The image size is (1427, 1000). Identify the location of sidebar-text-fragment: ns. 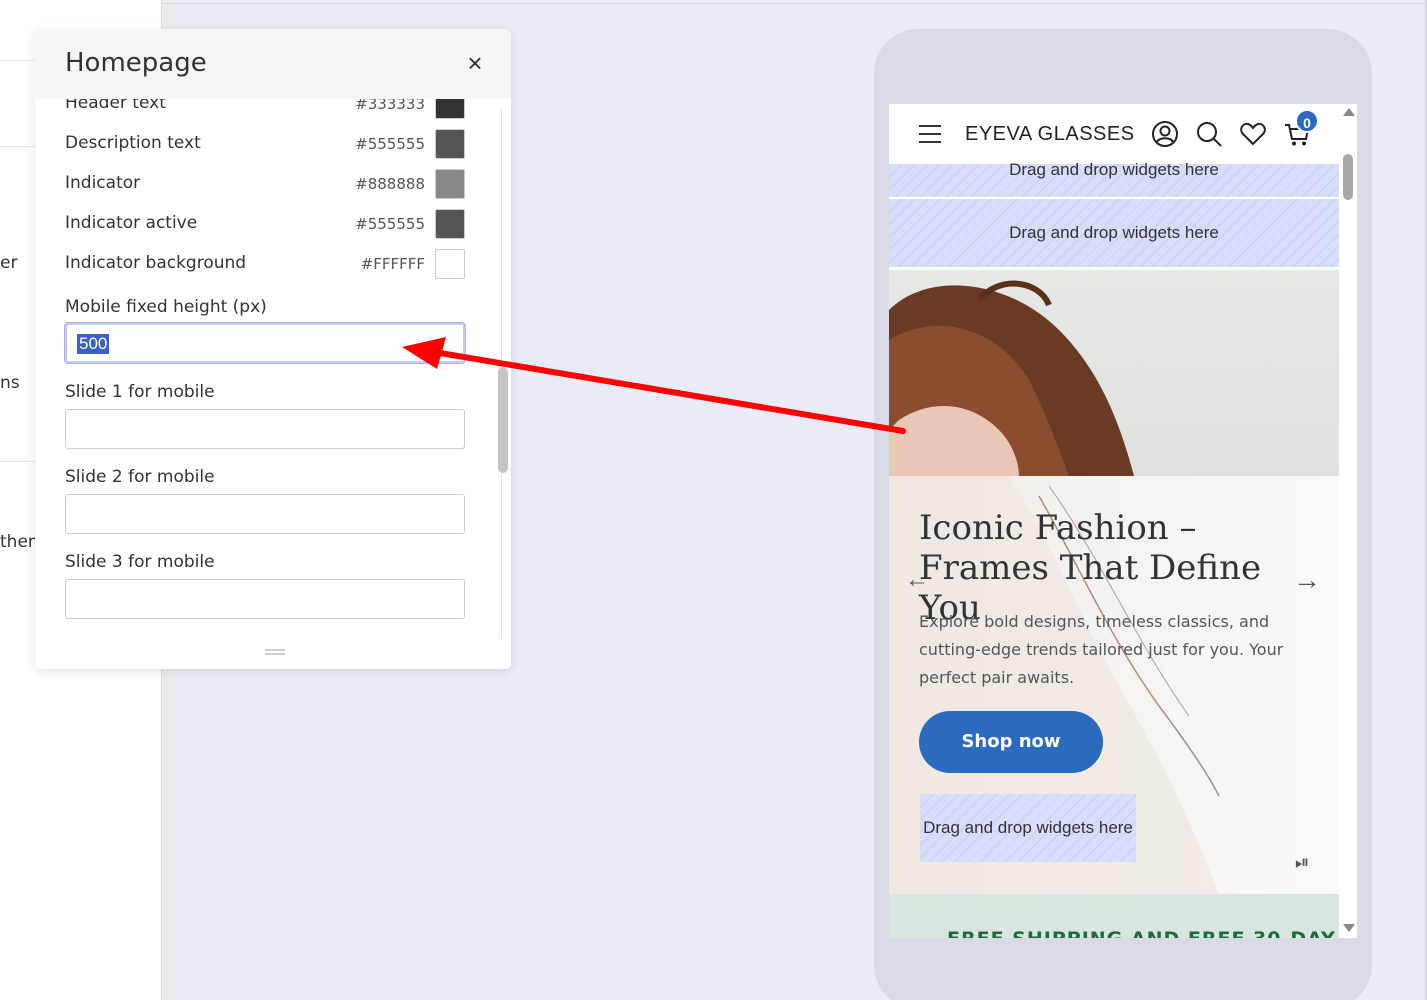
(10, 383).